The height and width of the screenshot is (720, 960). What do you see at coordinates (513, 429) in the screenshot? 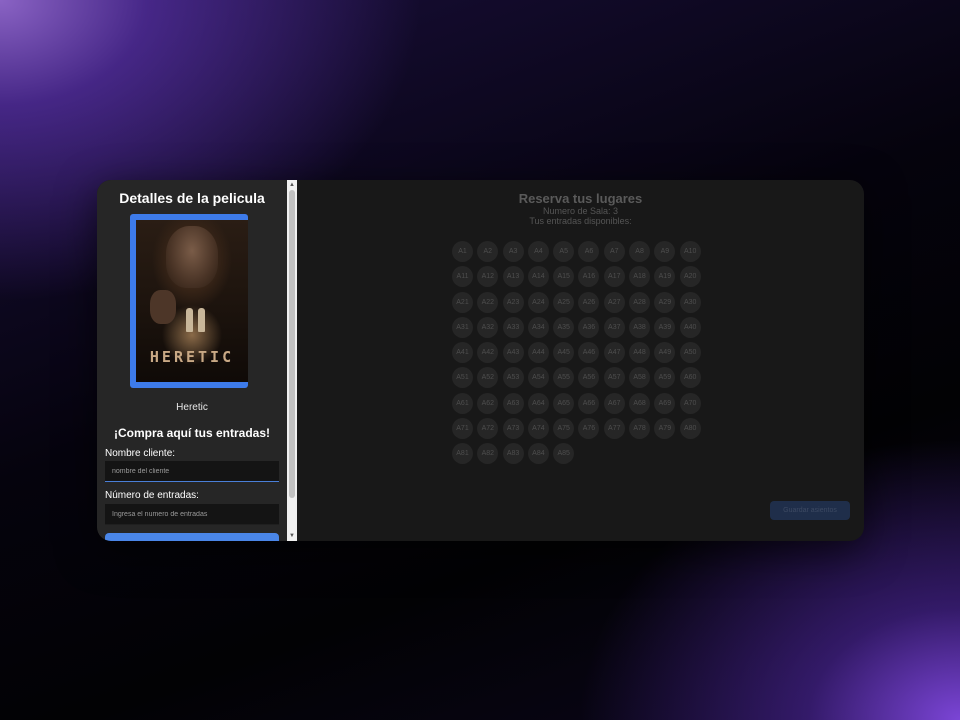
I see `seat-button: A73` at bounding box center [513, 429].